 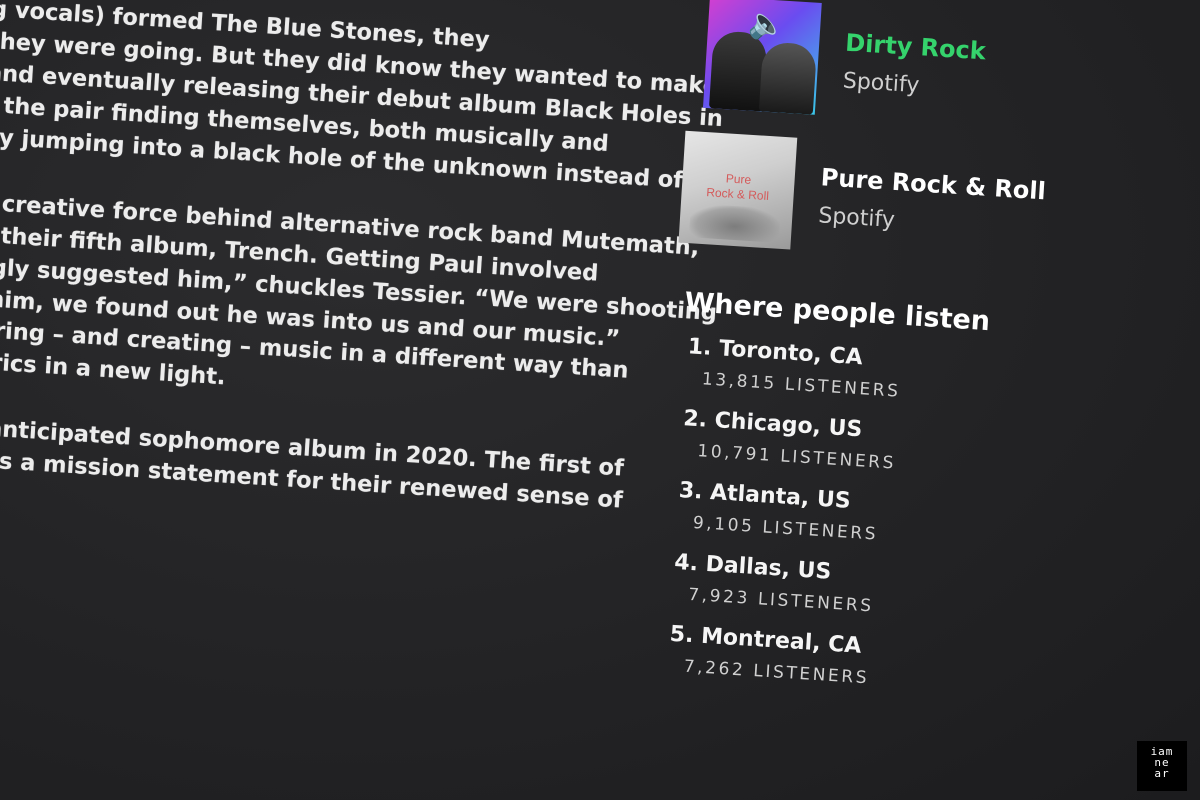 What do you see at coordinates (856, 444) in the screenshot?
I see `city-item: 2. Chicago, US 10,791 LISTENERS` at bounding box center [856, 444].